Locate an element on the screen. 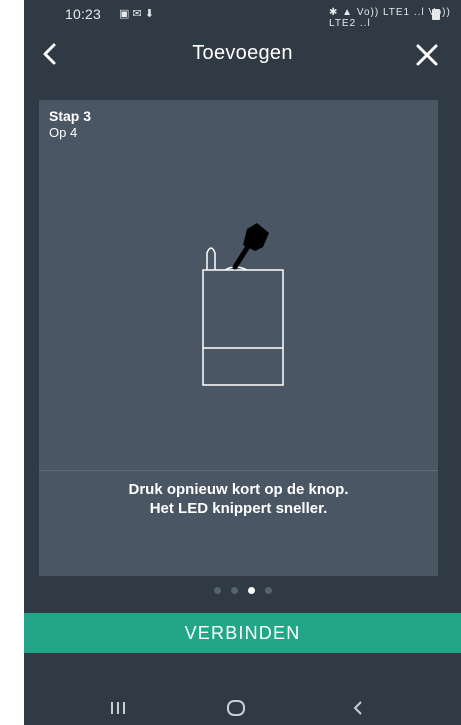 The width and height of the screenshot is (461, 725). system-nav-bar is located at coordinates (242, 707).